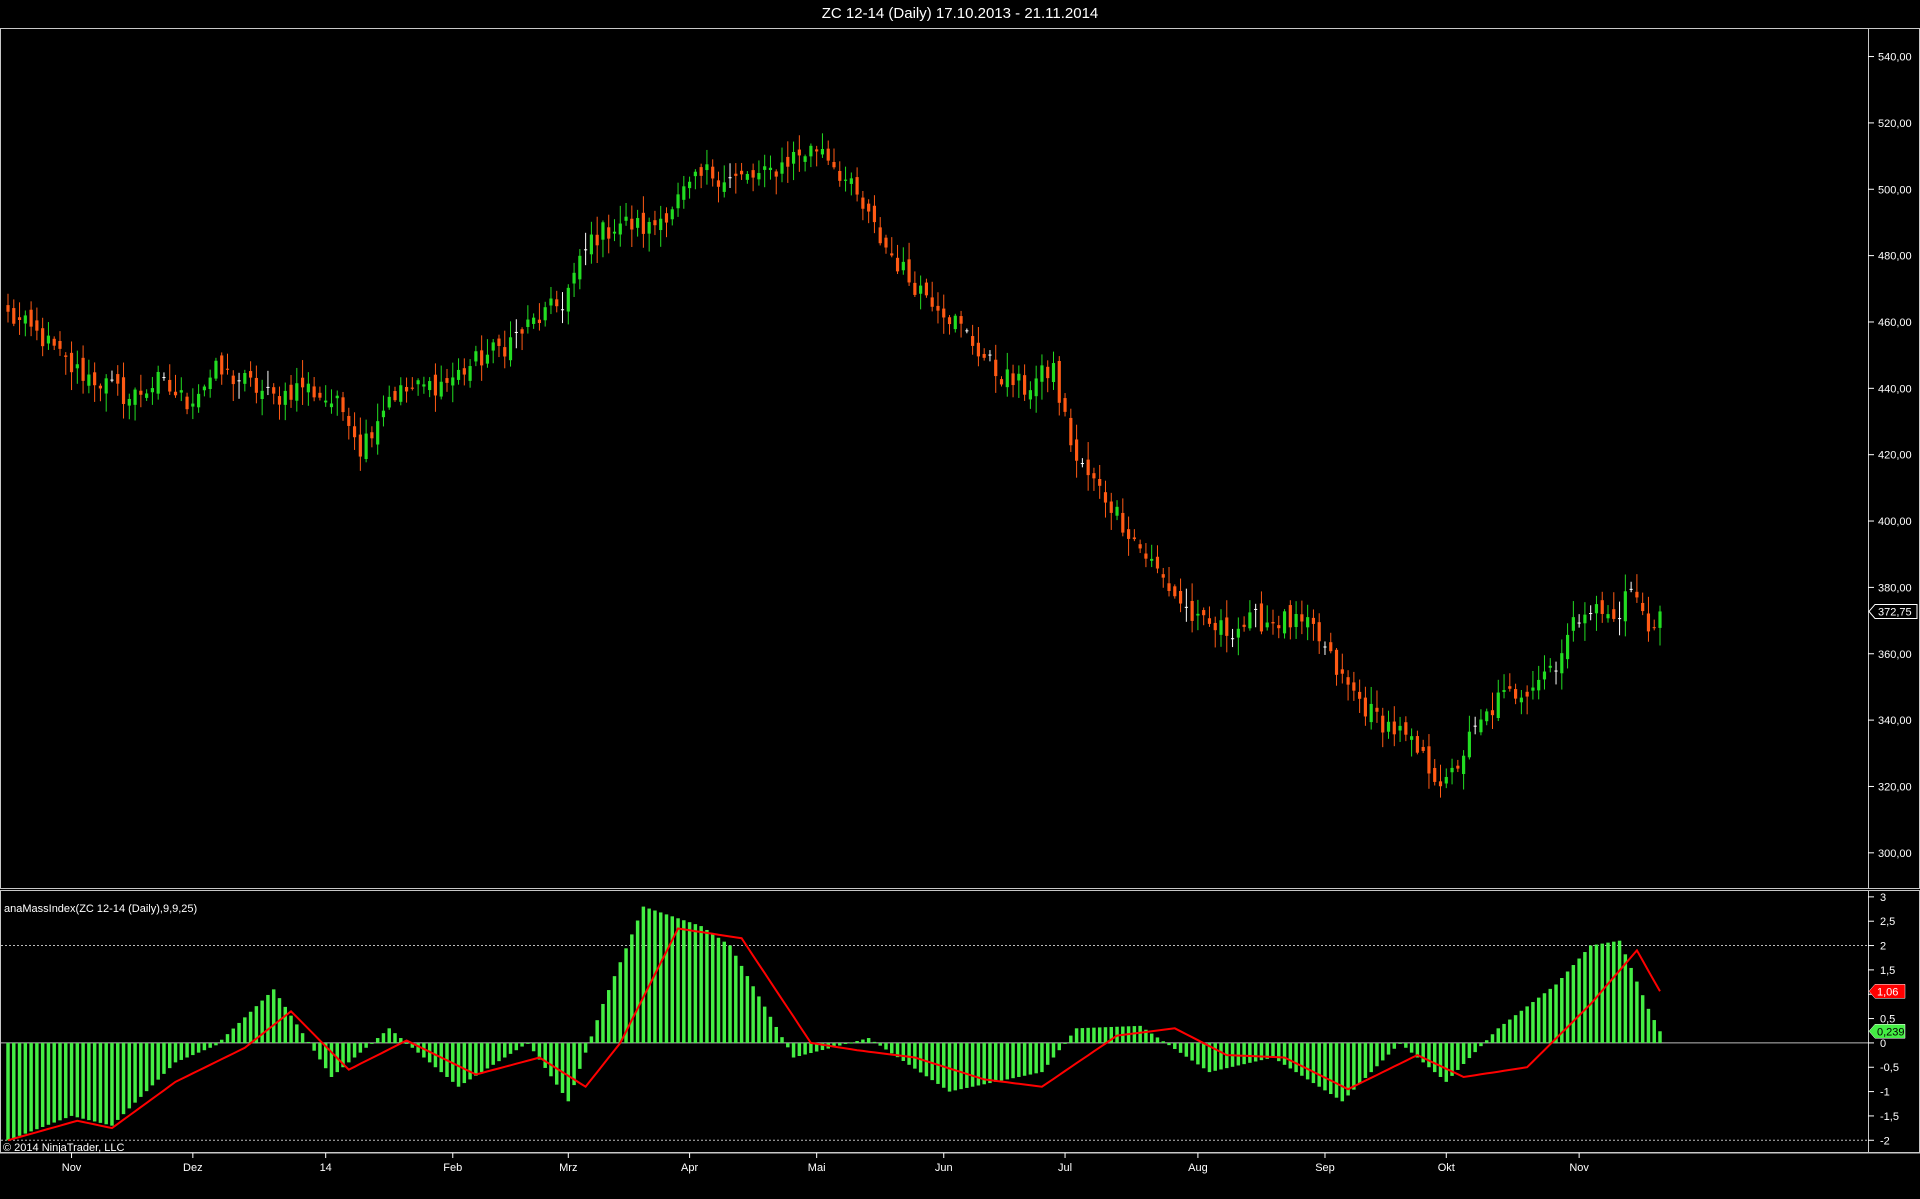  Describe the element at coordinates (689, 1168) in the screenshot. I see `time-tick-label: Apr` at that location.